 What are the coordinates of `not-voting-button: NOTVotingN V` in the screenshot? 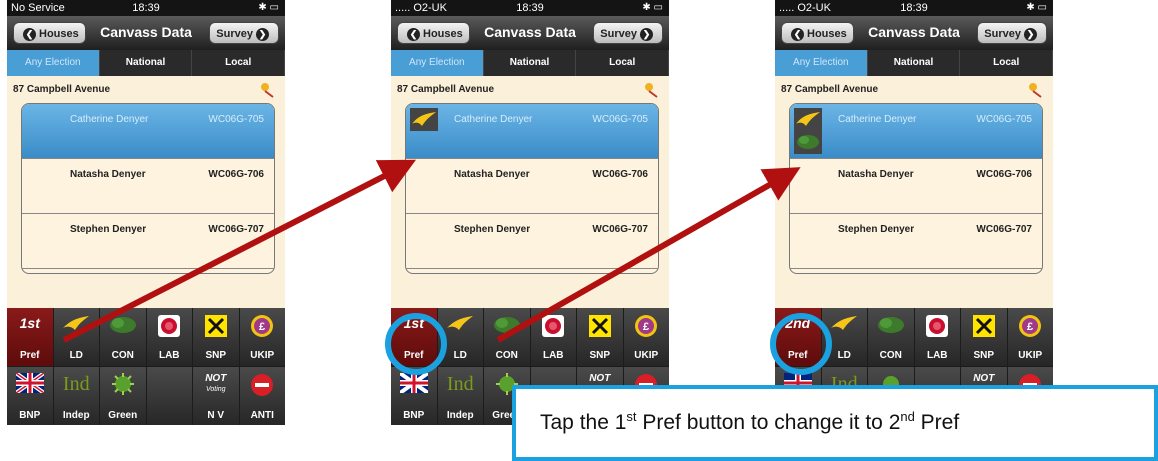 It's located at (216, 396).